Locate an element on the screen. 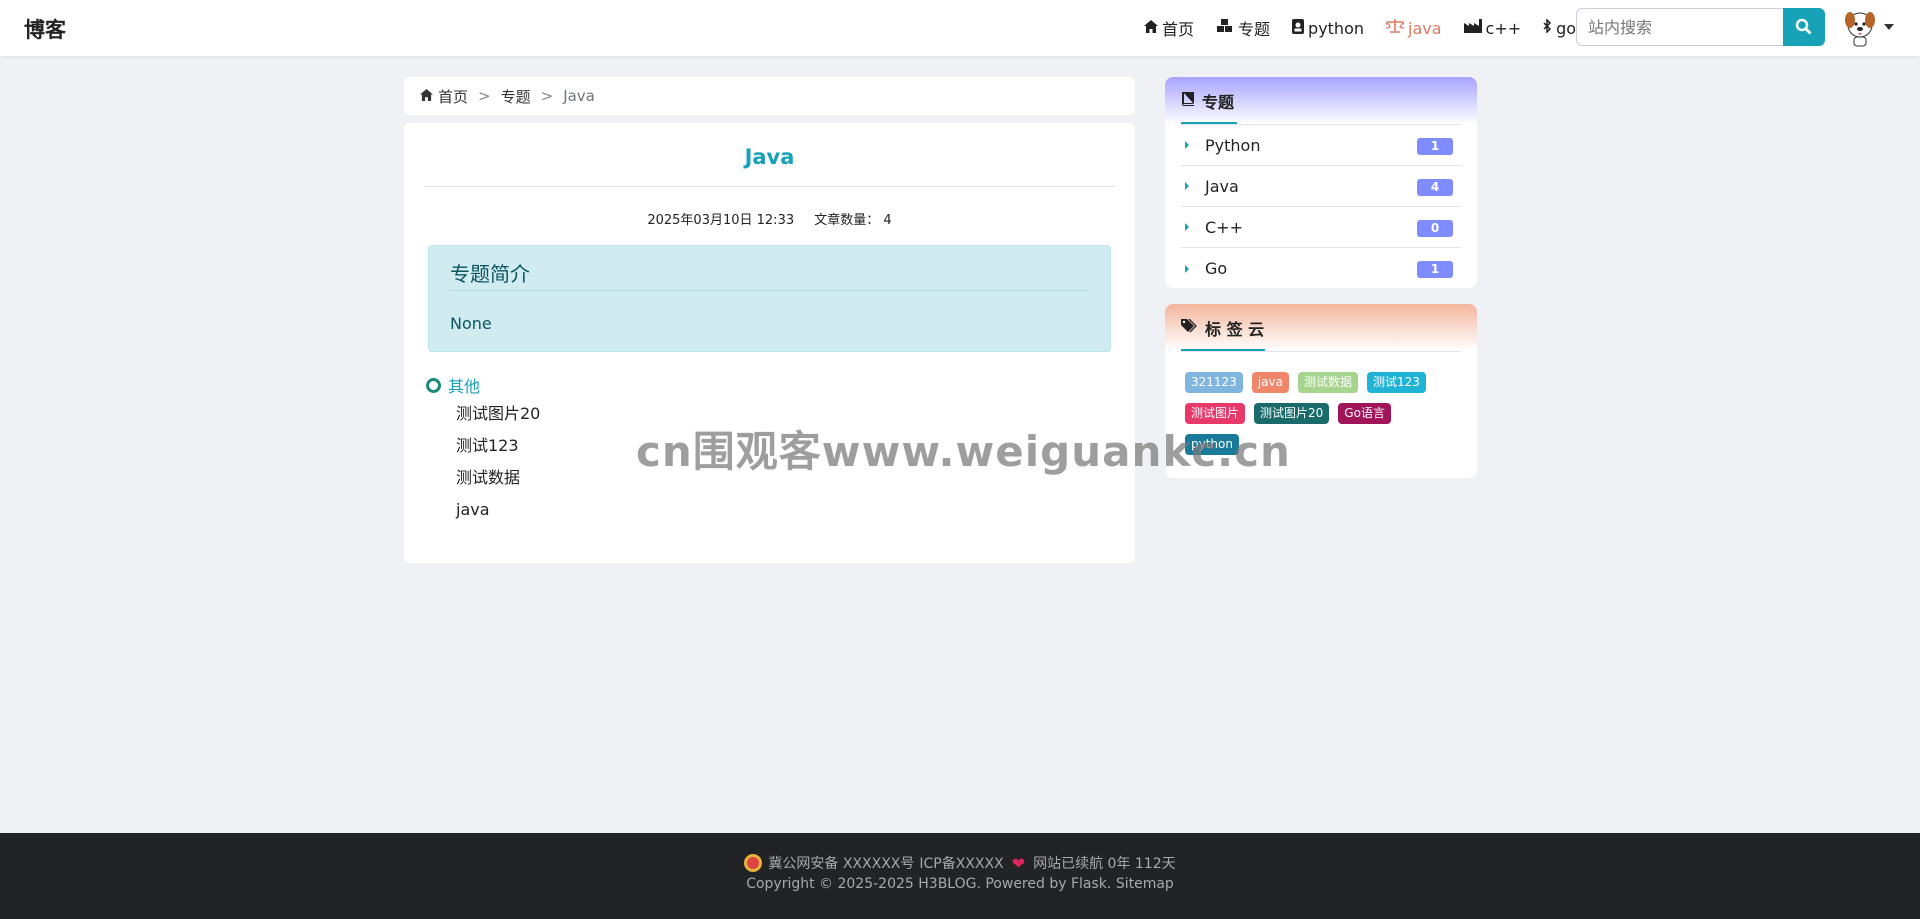 The width and height of the screenshot is (1920, 919). intro-text: None is located at coordinates (471, 323).